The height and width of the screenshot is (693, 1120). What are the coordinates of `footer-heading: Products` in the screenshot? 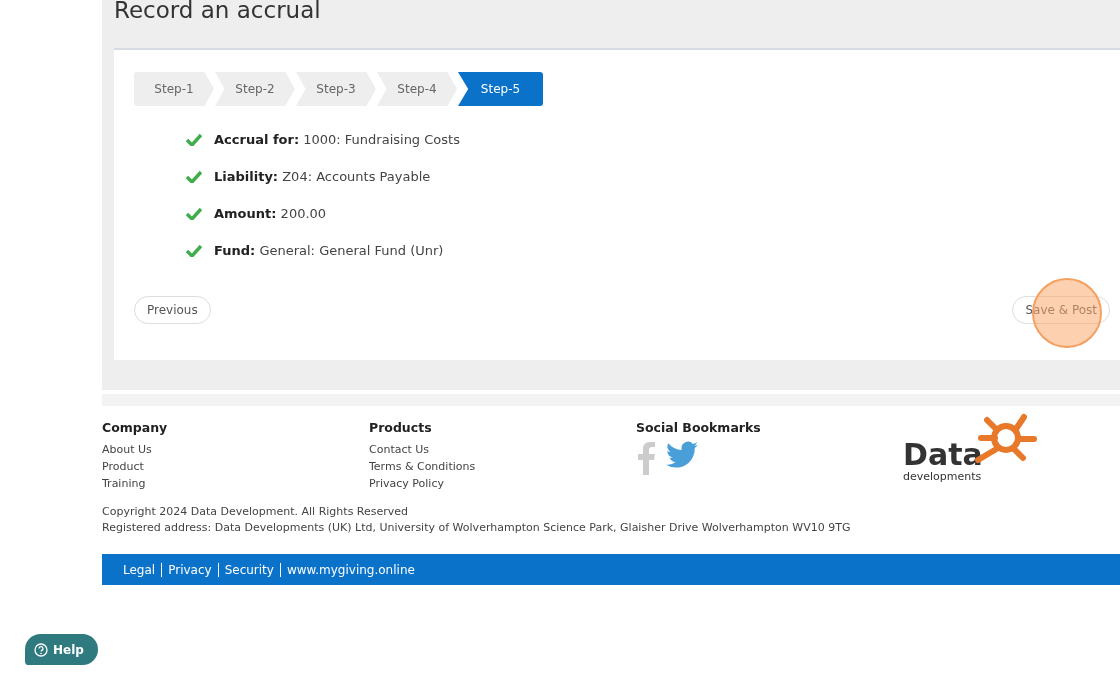 It's located at (401, 427).